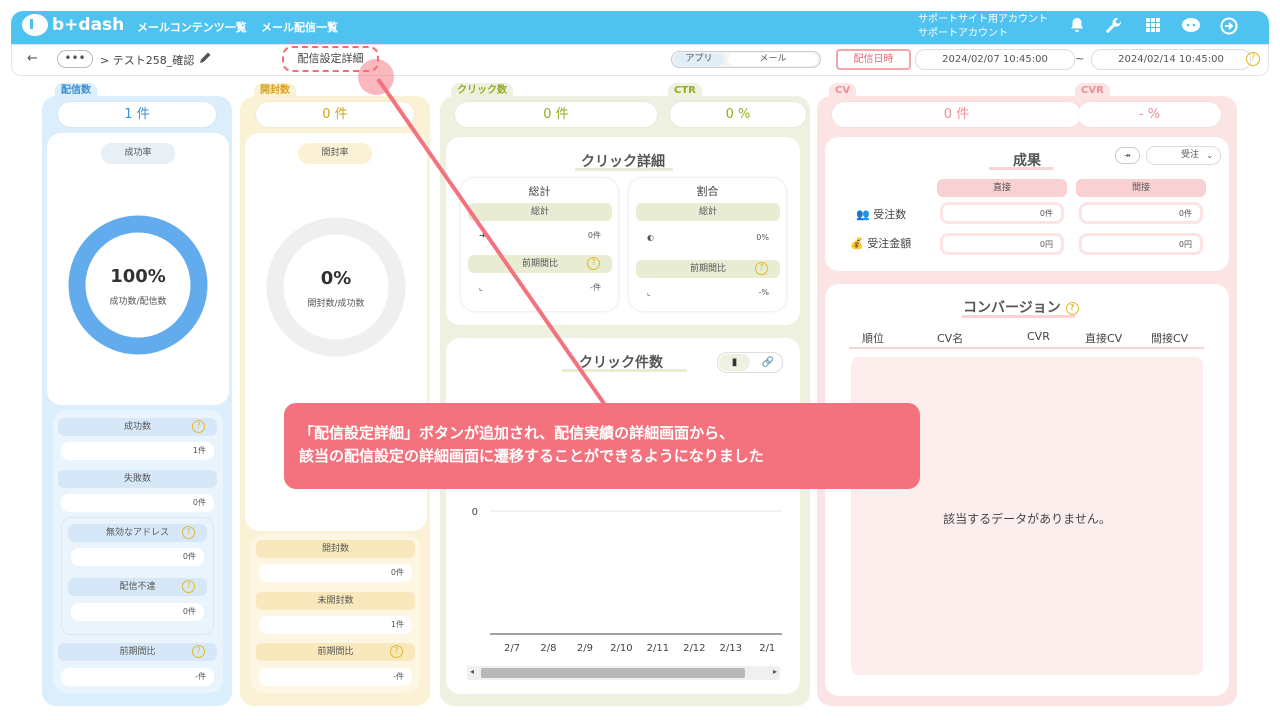 The width and height of the screenshot is (1280, 720). What do you see at coordinates (482, 233) in the screenshot?
I see `callout-pointer` at bounding box center [482, 233].